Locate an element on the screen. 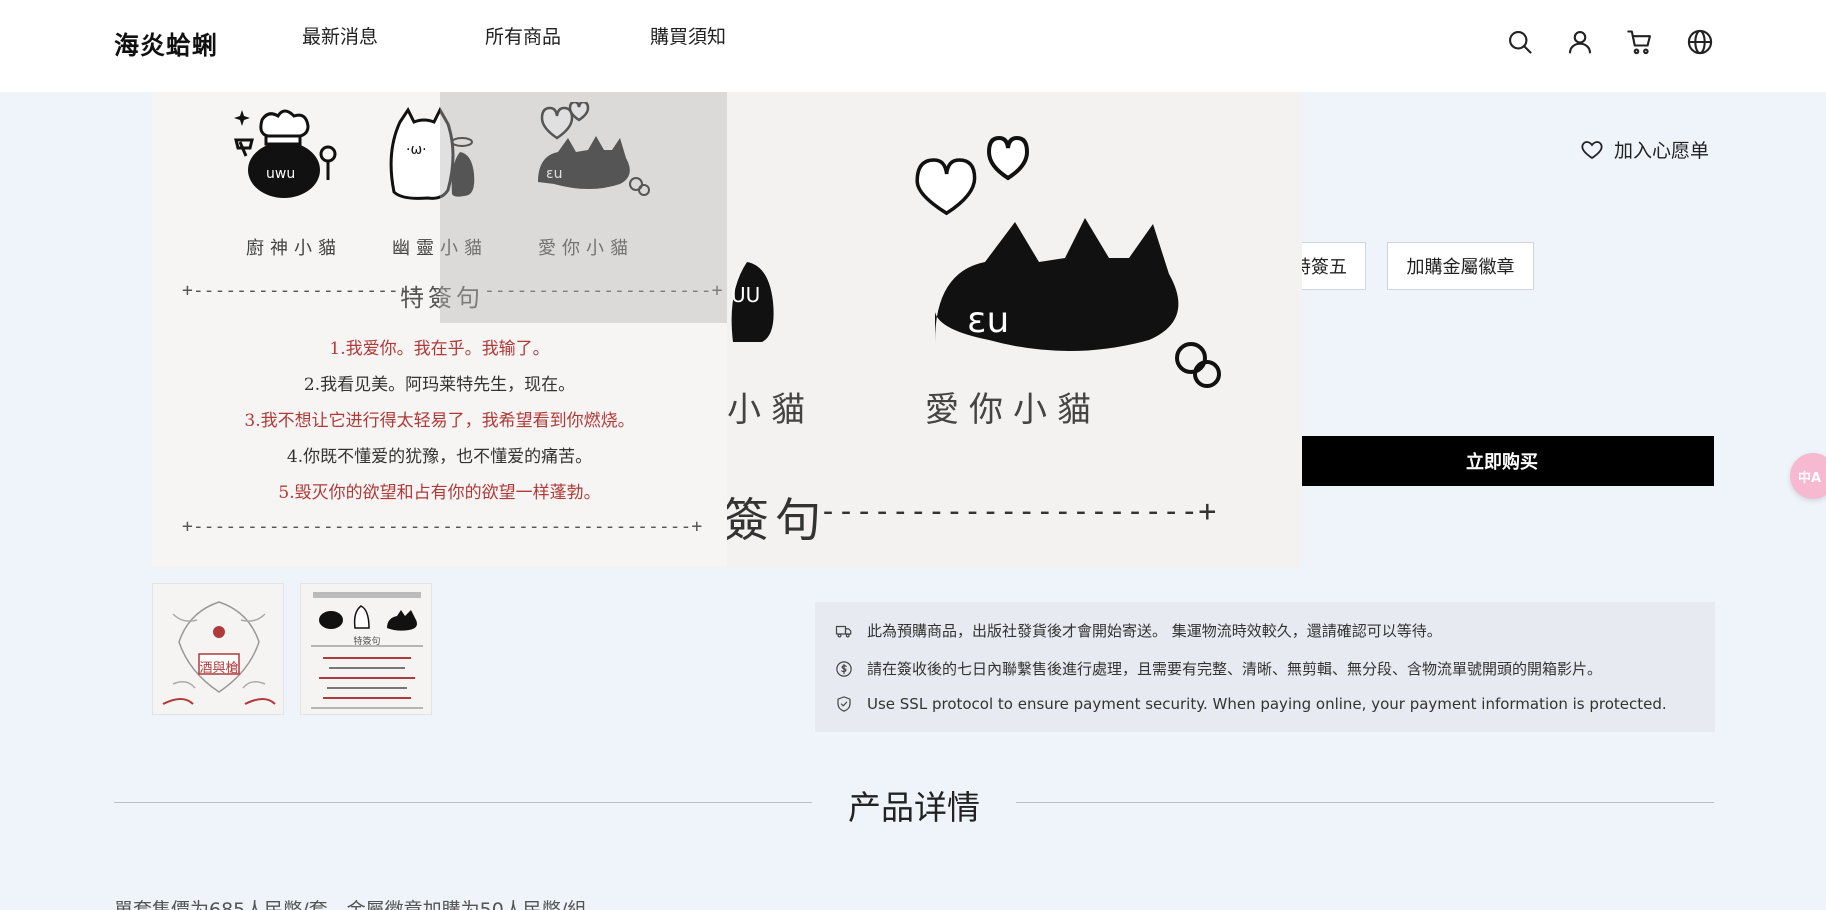 Image resolution: width=1826 pixels, height=910 pixels. add-to-wishlist-button: 加入心愿单 is located at coordinates (1644, 149).